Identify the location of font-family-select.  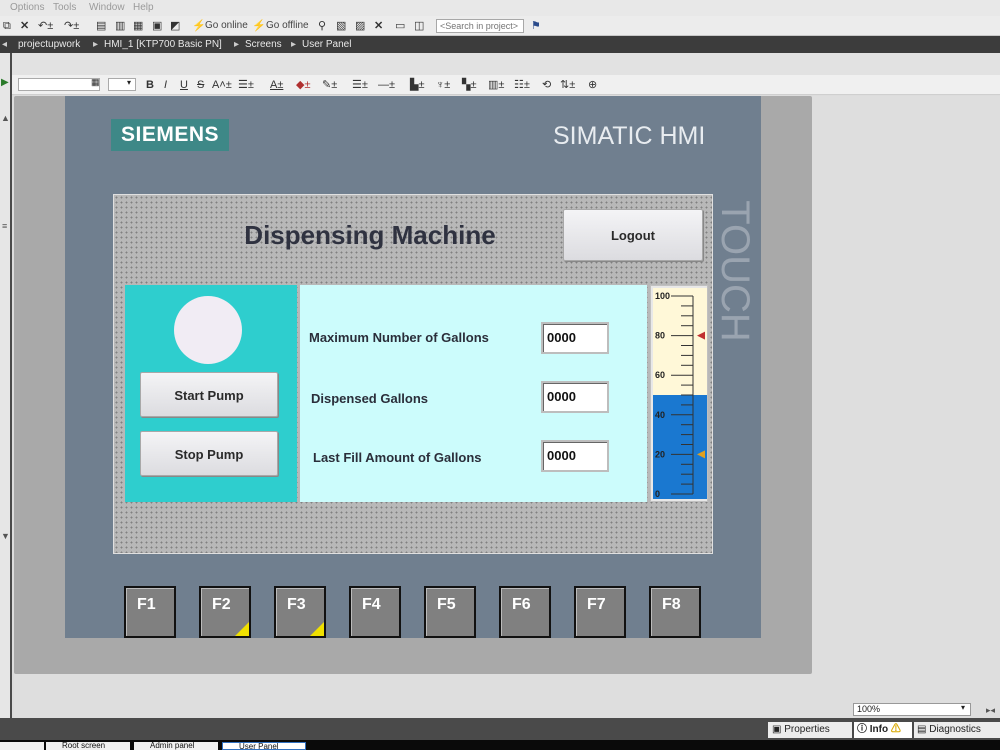
(59, 84).